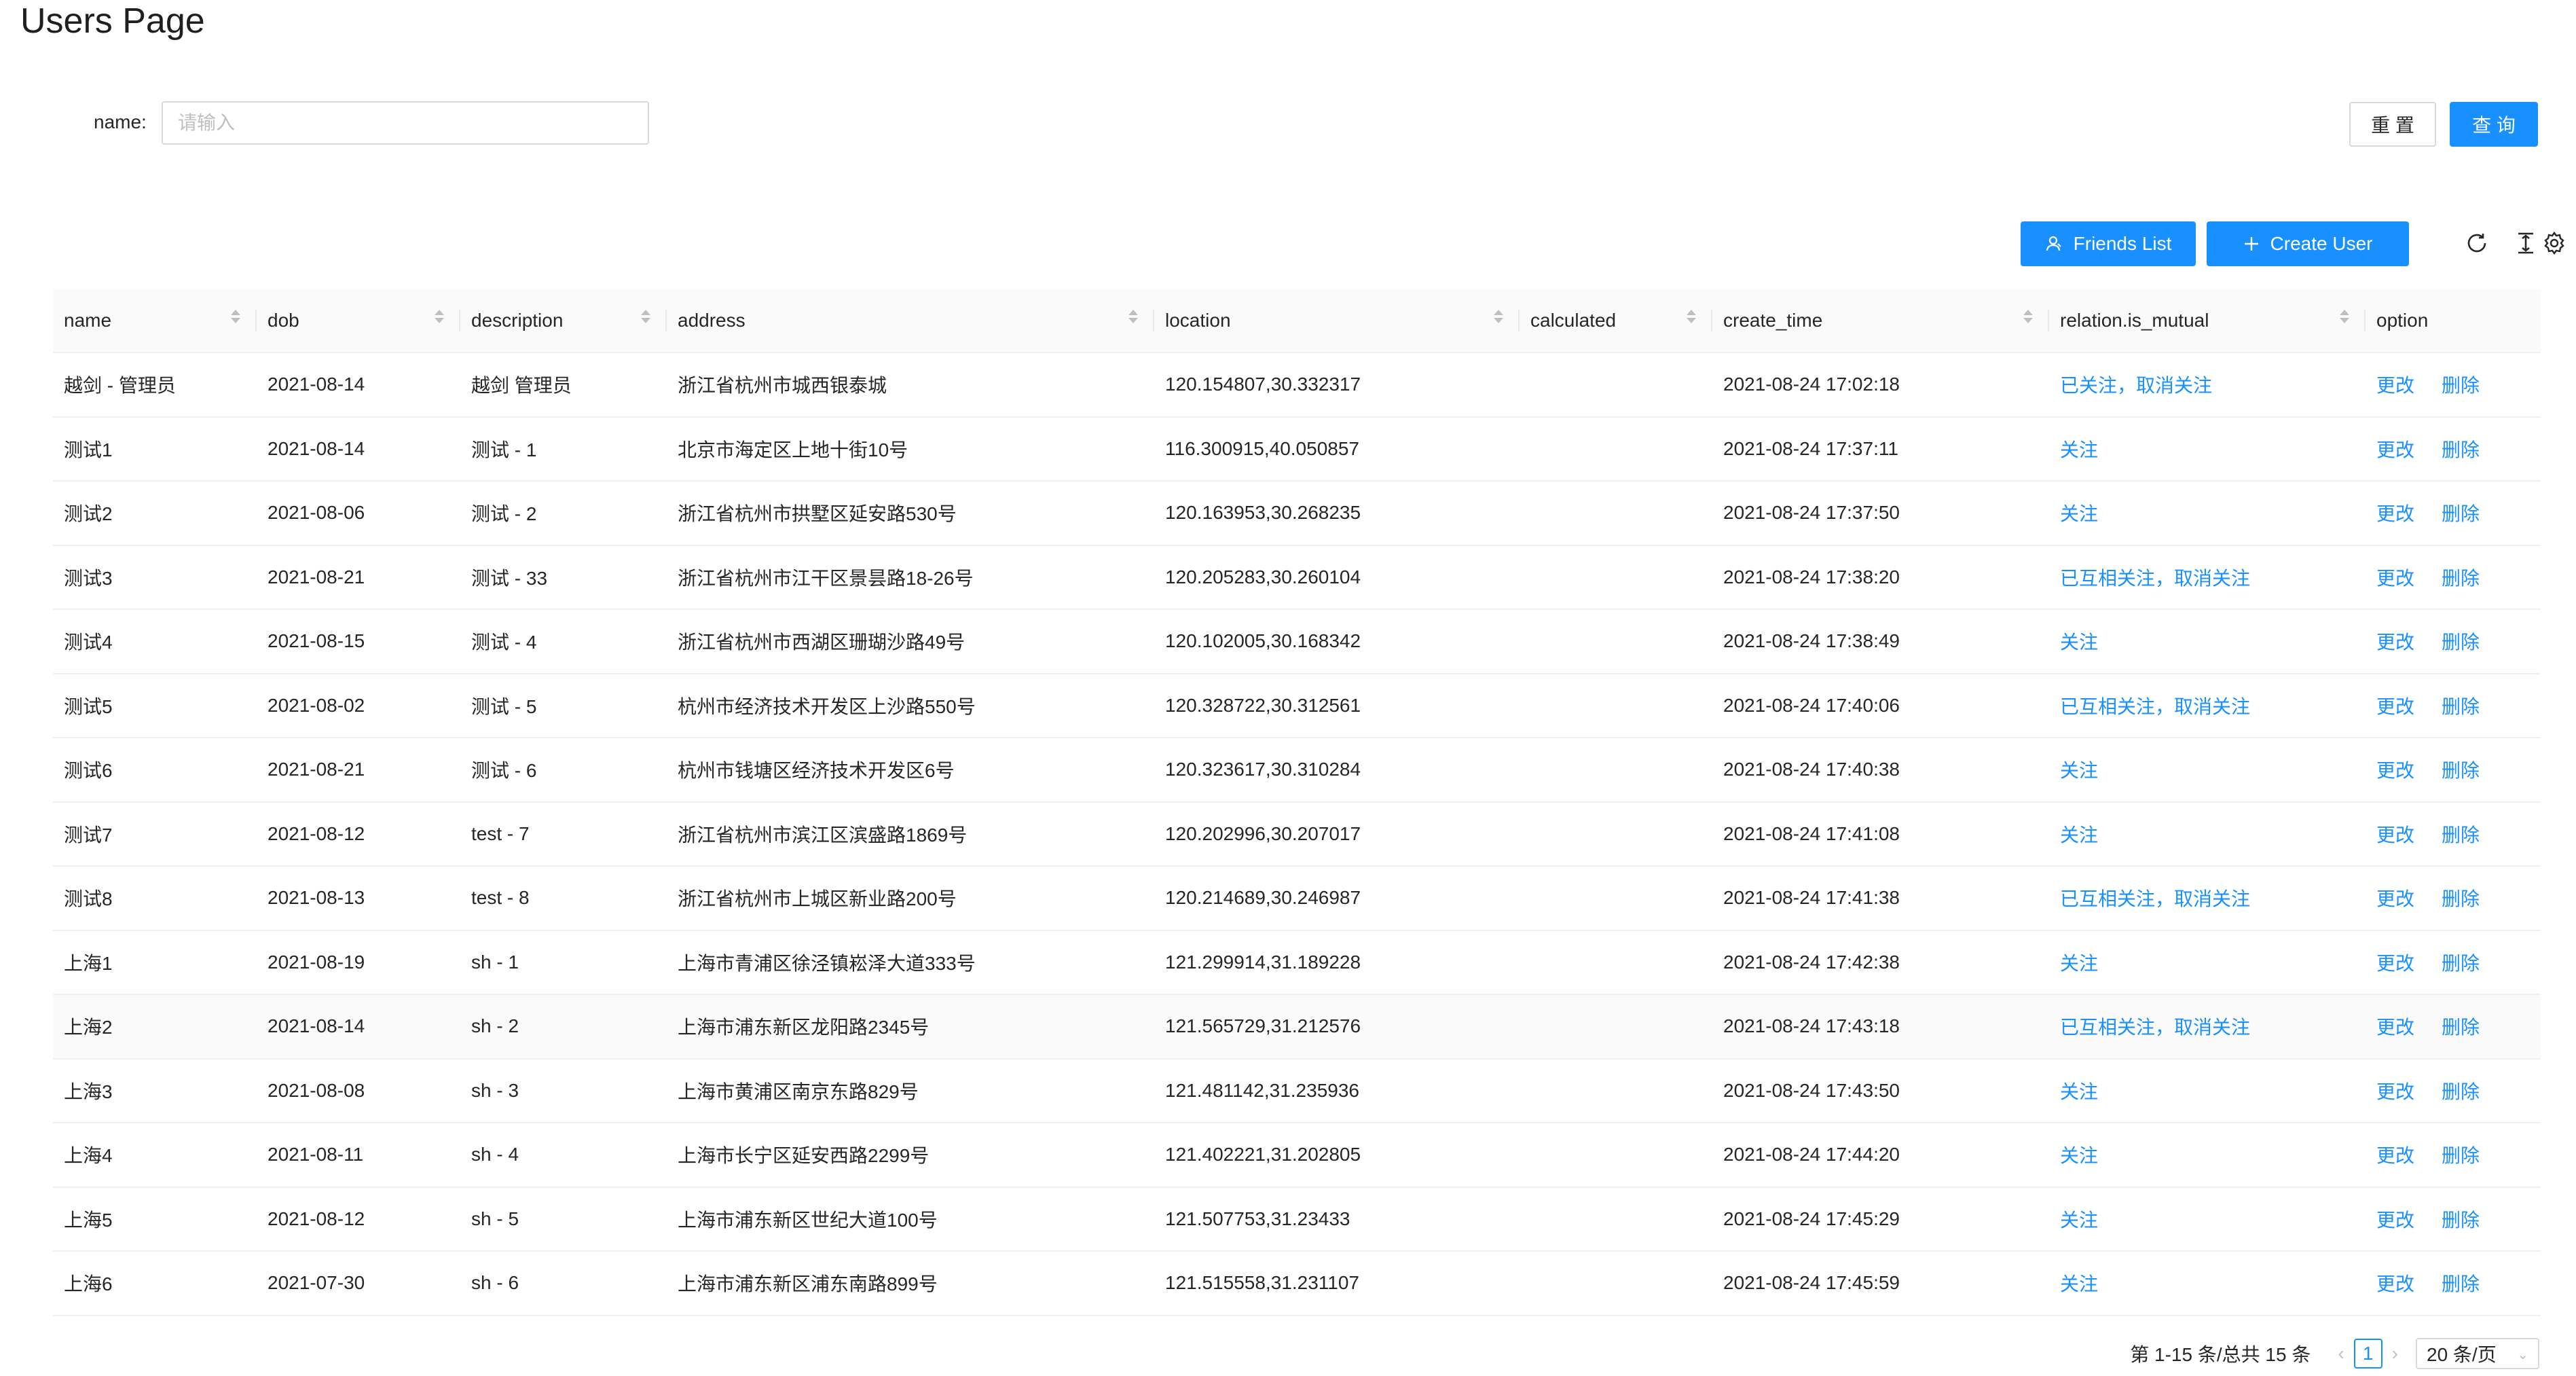 The image size is (2576, 1376). I want to click on cell-description: test - 7, so click(500, 833).